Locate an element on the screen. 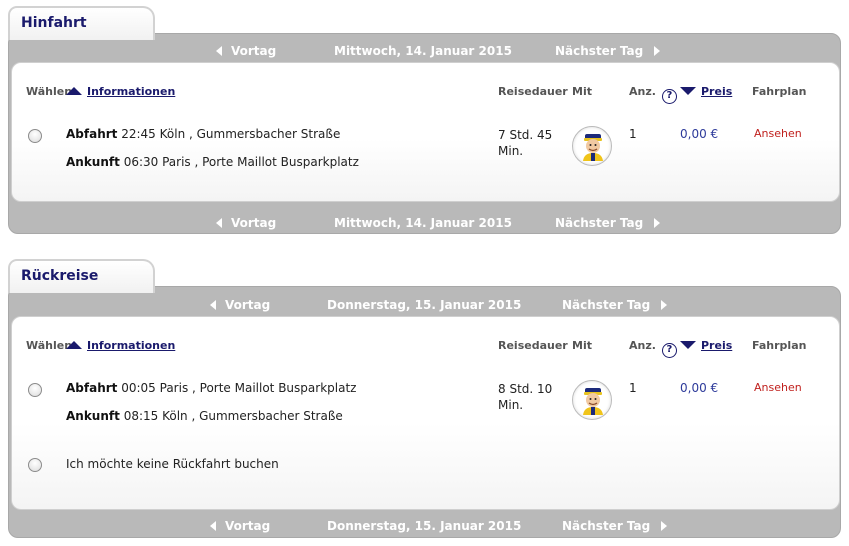  outbound-tab-label: Hinfahrt is located at coordinates (54, 23).